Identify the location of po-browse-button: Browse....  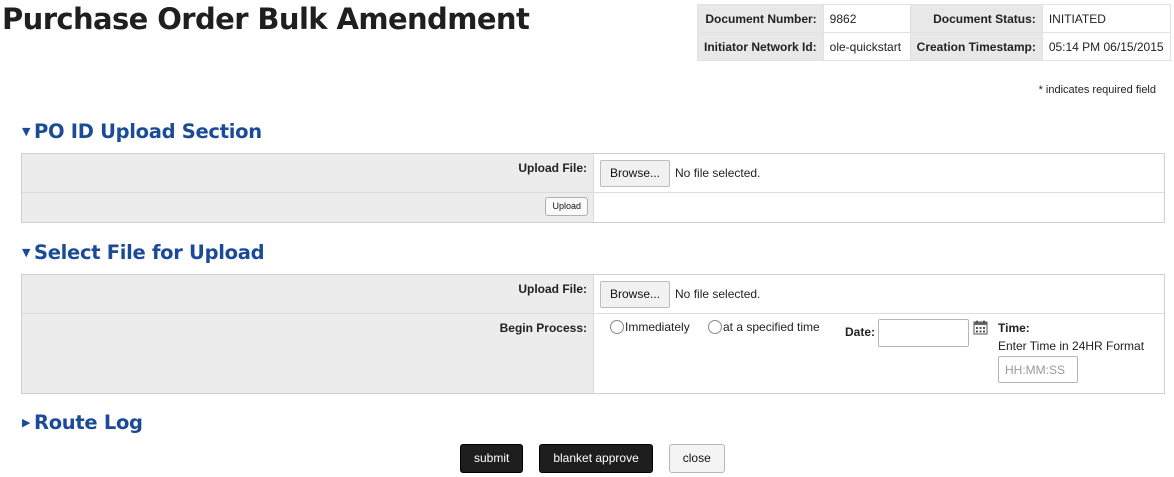
(635, 173).